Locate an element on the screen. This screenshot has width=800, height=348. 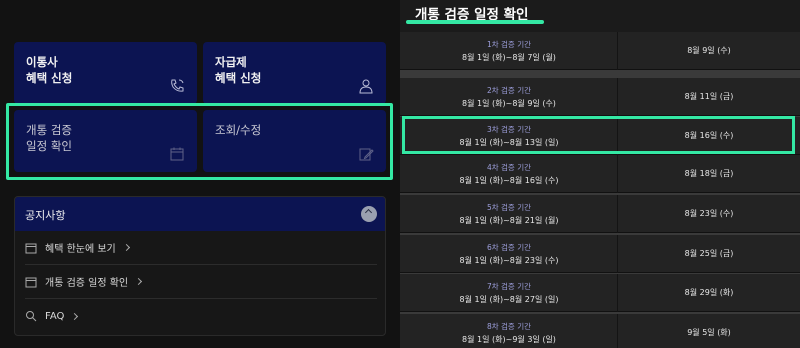
result-date: 8월 18일 (금) is located at coordinates (709, 173).